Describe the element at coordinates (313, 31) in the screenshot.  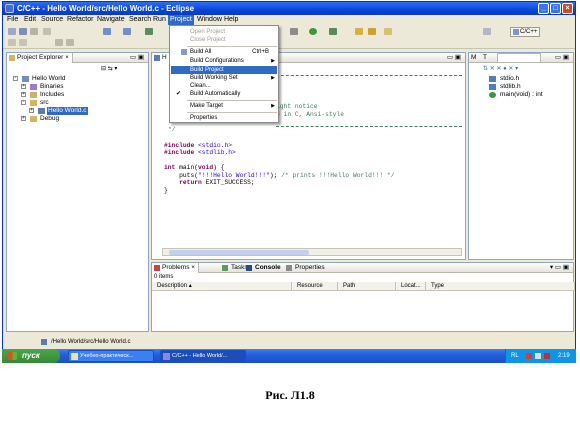
I see `run-icon` at that location.